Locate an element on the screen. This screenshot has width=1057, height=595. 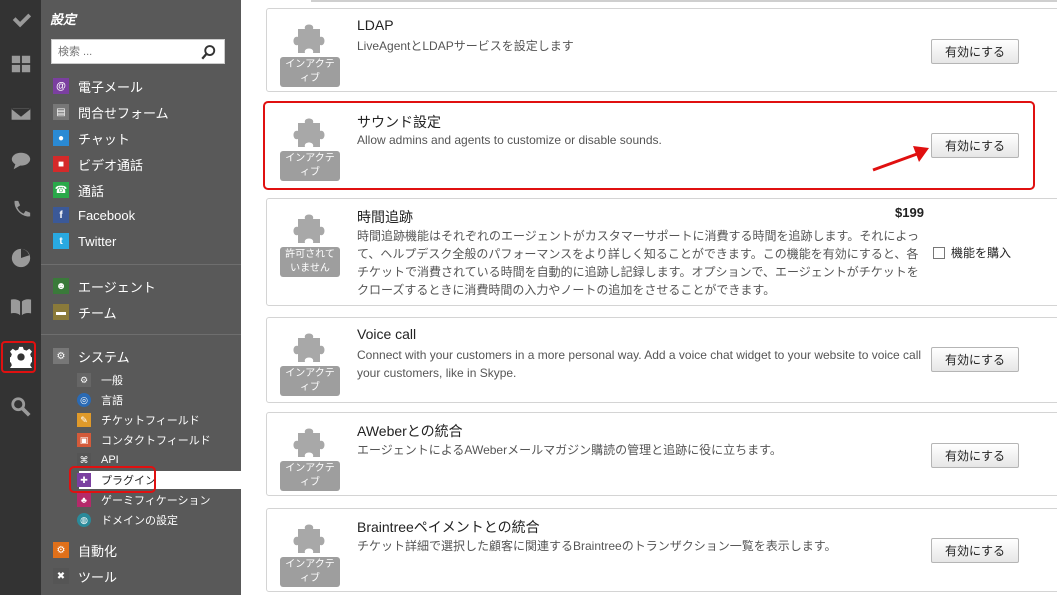
dashboard-icon is located at coordinates (20, 64).